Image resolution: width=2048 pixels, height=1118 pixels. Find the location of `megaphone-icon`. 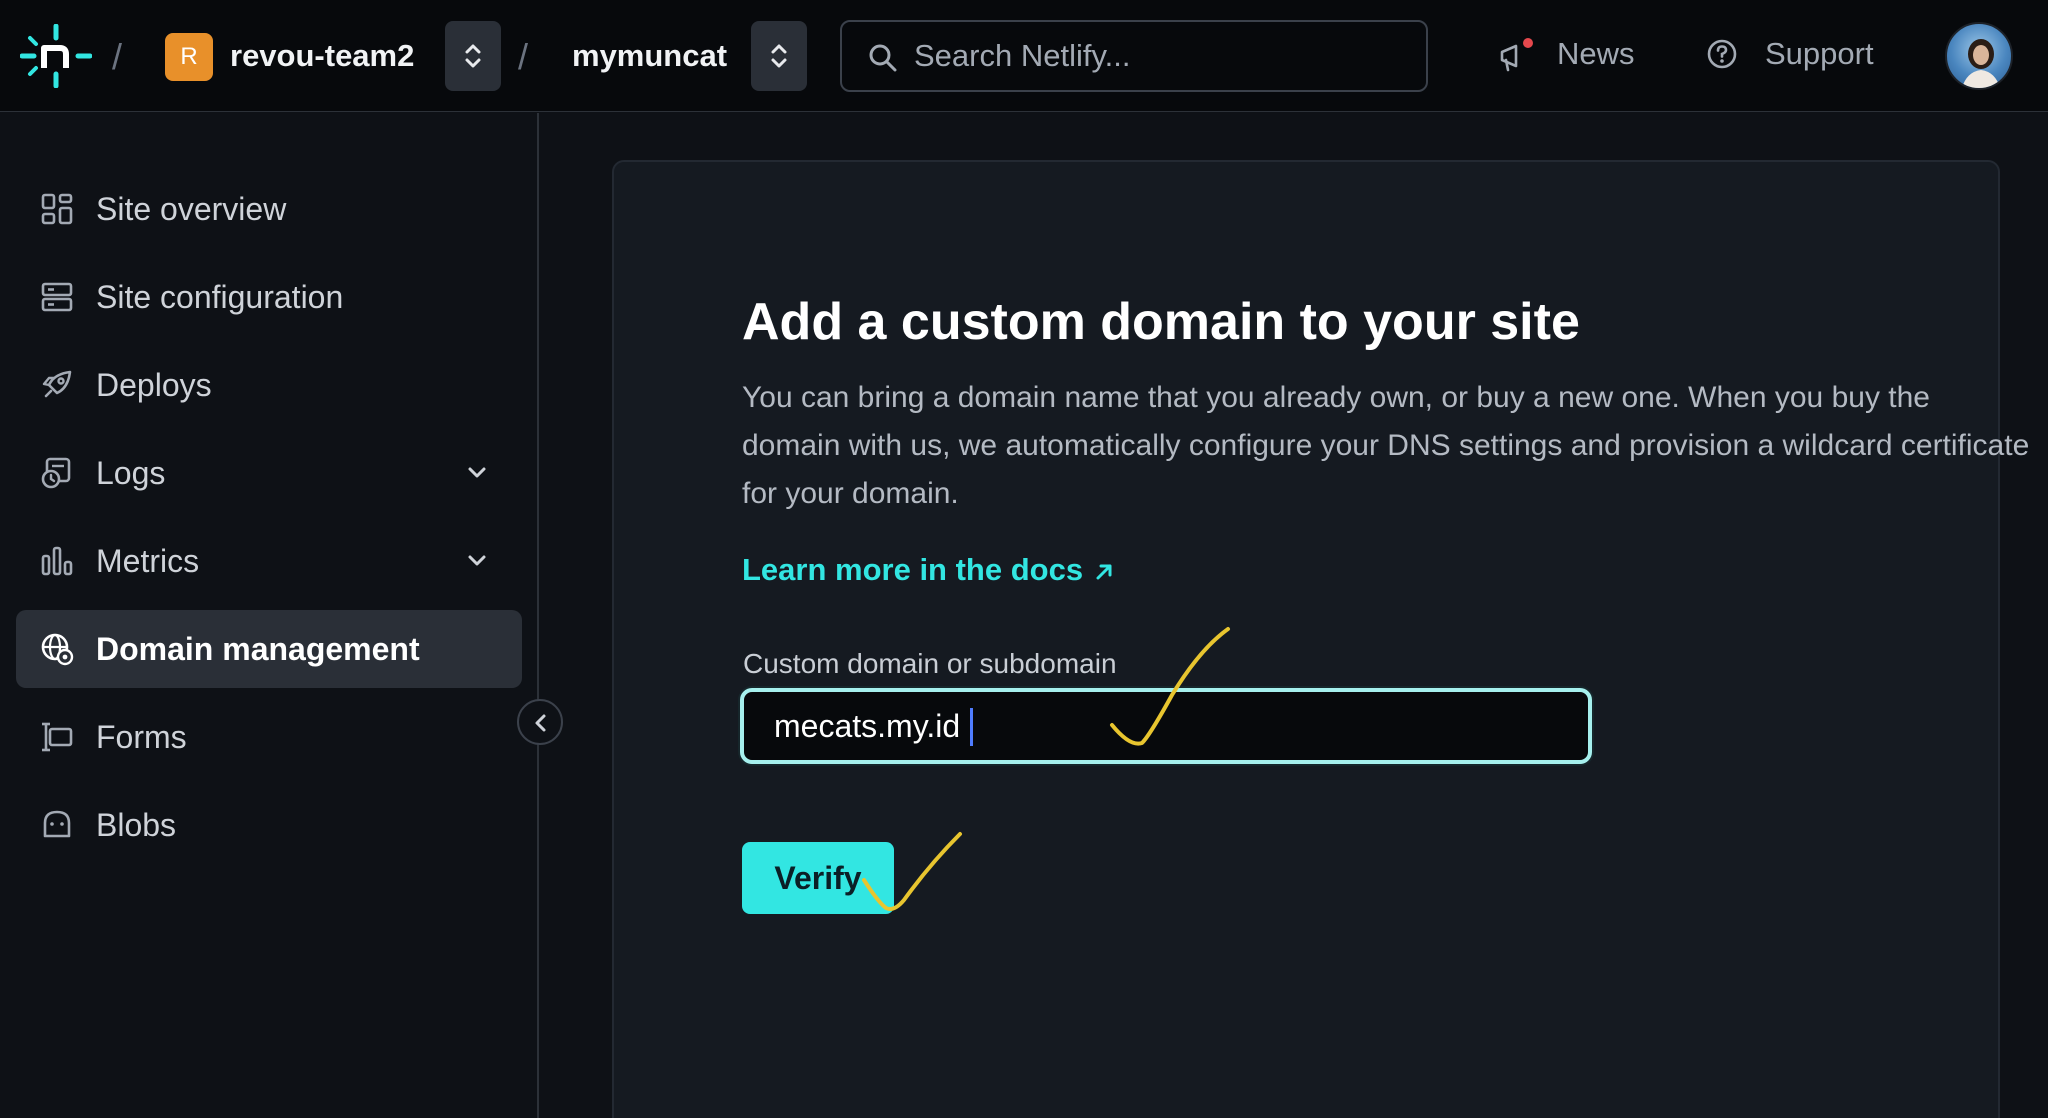

megaphone-icon is located at coordinates (1516, 56).